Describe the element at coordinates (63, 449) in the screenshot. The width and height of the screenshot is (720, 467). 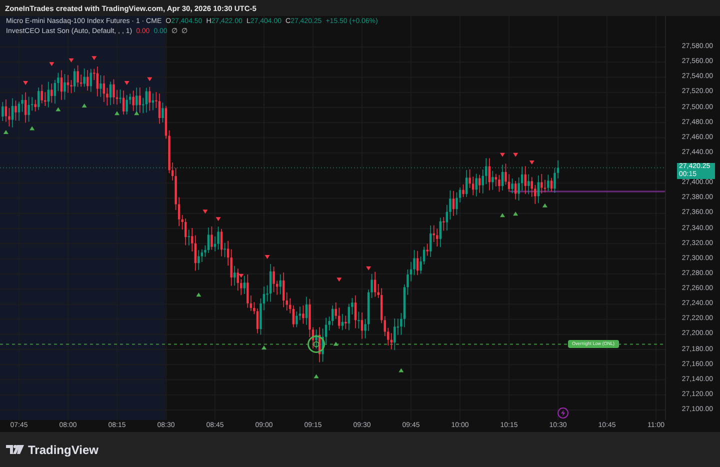
I see `logo-text: TradingView` at that location.